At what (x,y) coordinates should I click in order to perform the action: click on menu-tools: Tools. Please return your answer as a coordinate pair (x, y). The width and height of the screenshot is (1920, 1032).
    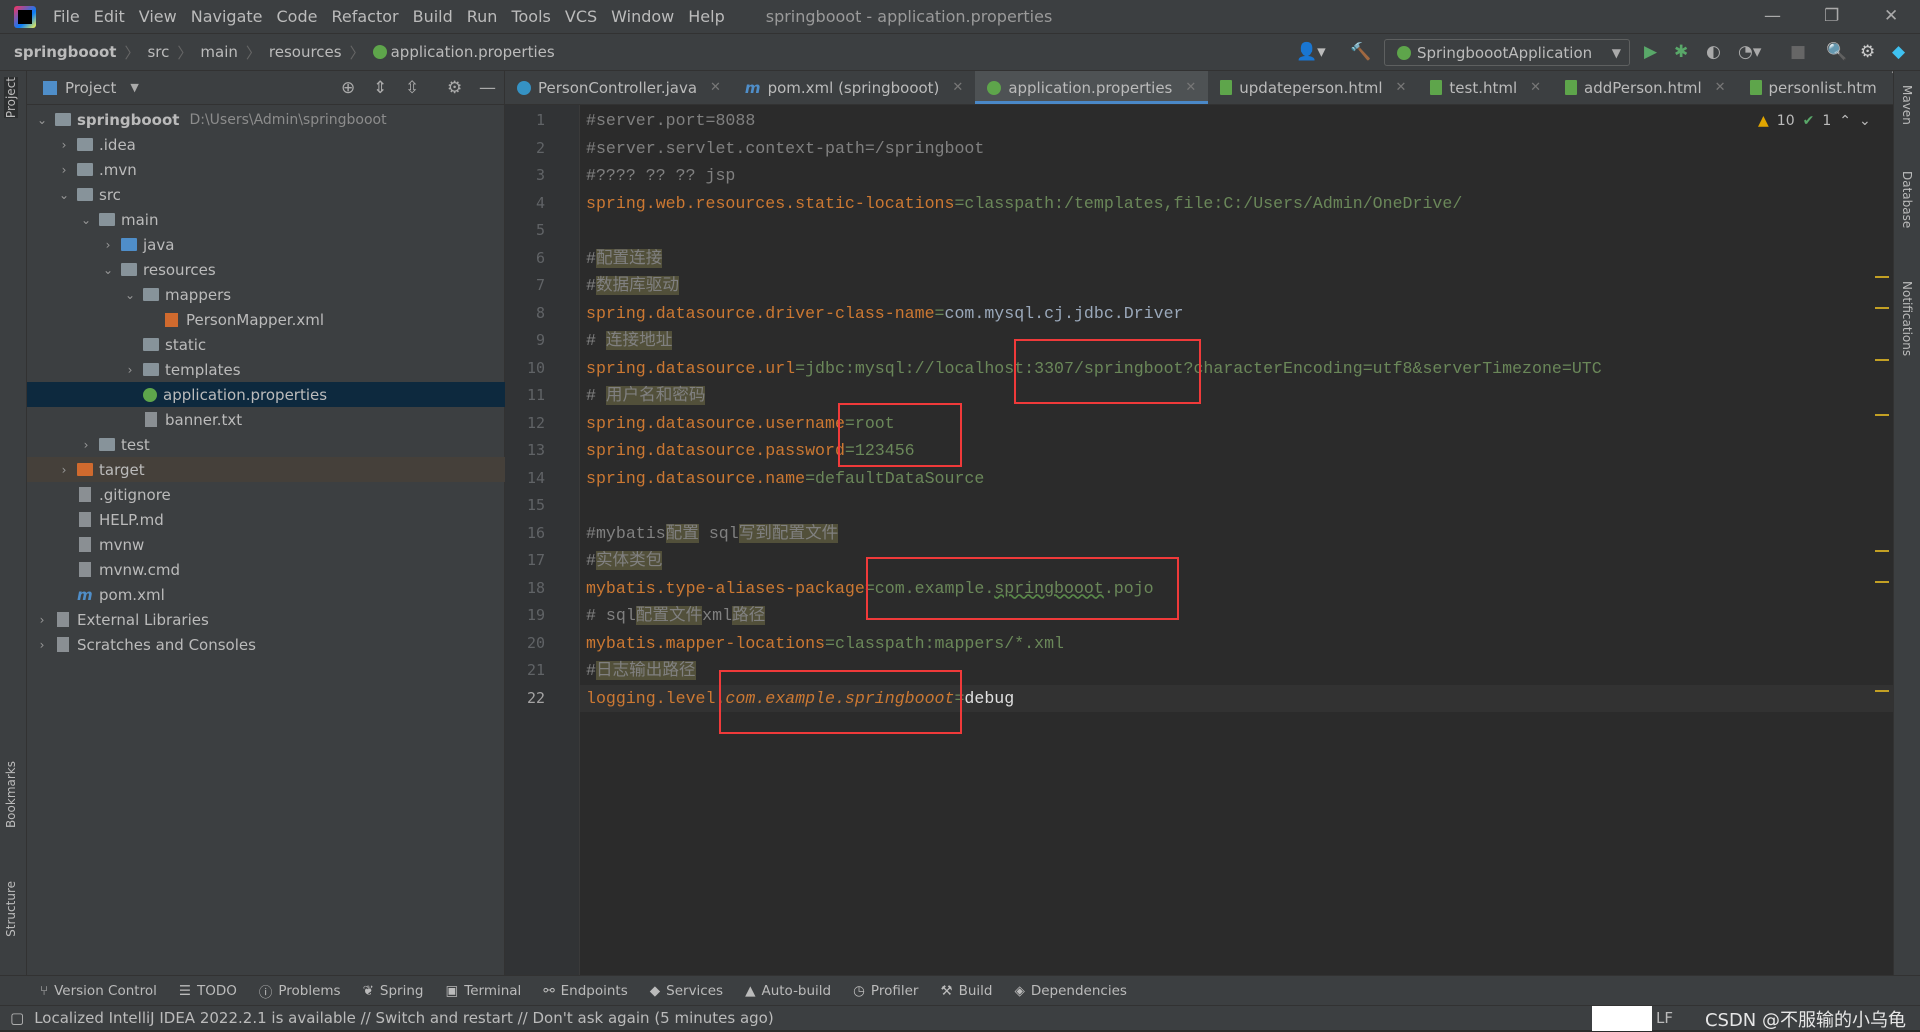
    Looking at the image, I should click on (530, 16).